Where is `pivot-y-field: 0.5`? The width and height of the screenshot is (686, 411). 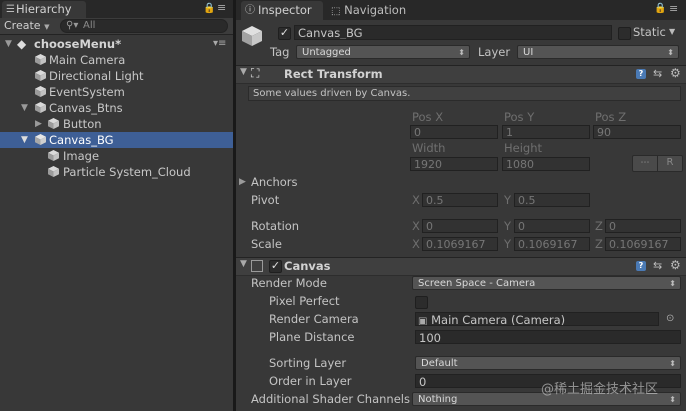
pivot-y-field: 0.5 is located at coordinates (552, 200).